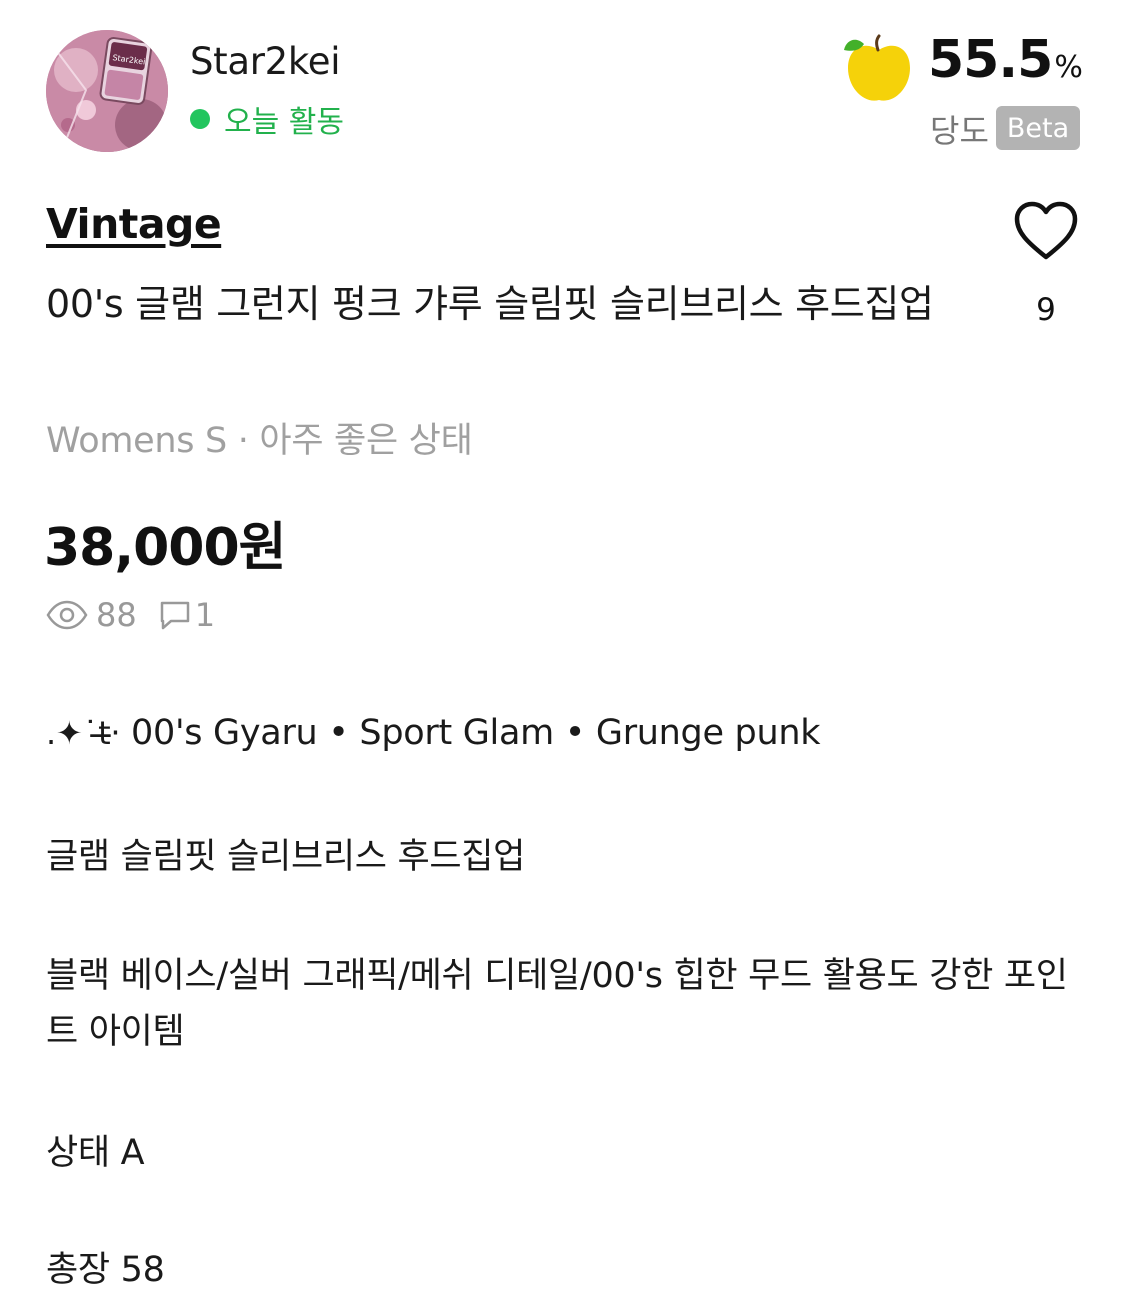 The height and width of the screenshot is (1310, 1125). I want to click on apple-icon, so click(879, 70).